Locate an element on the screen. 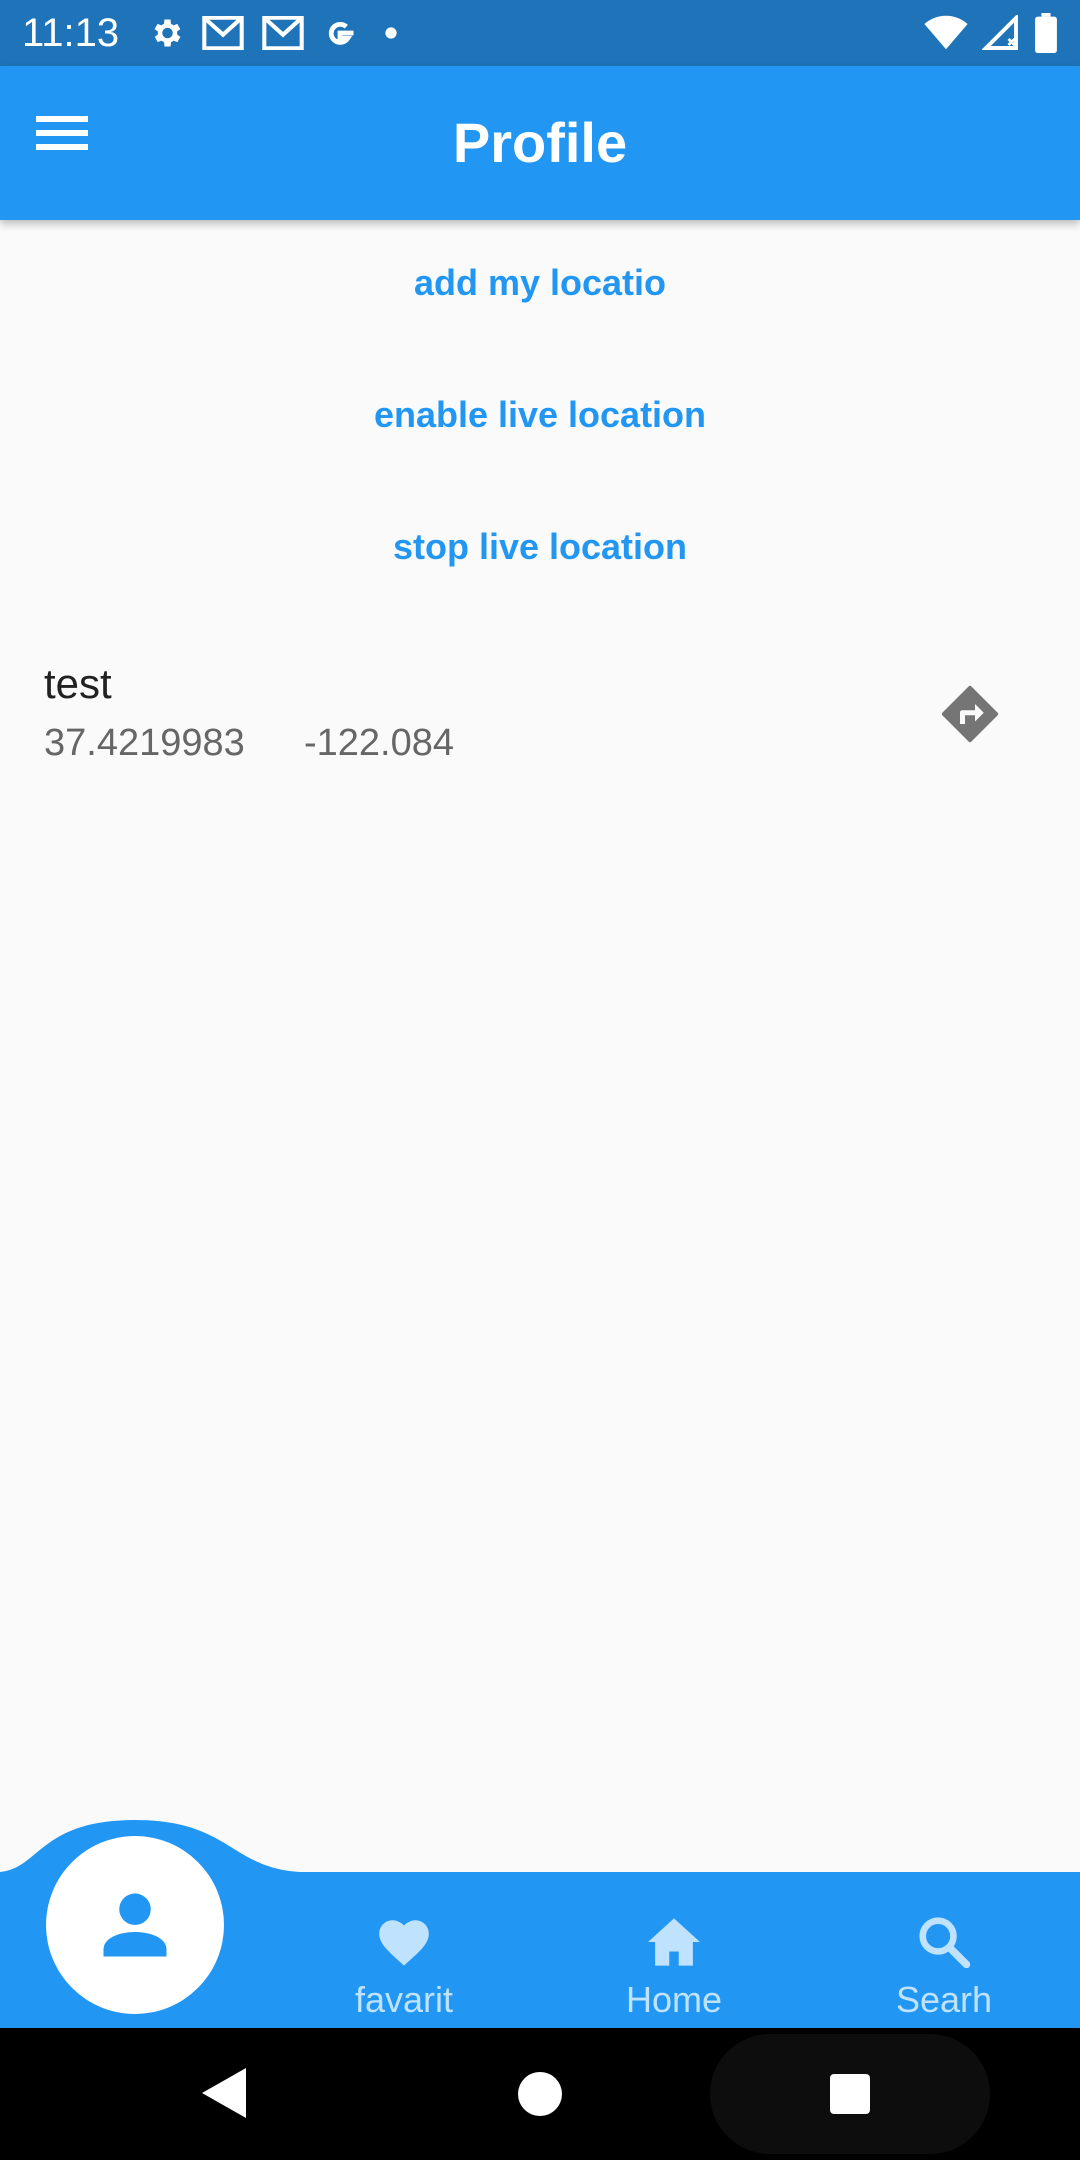 The height and width of the screenshot is (2160, 1080). page-title: Profile is located at coordinates (540, 142).